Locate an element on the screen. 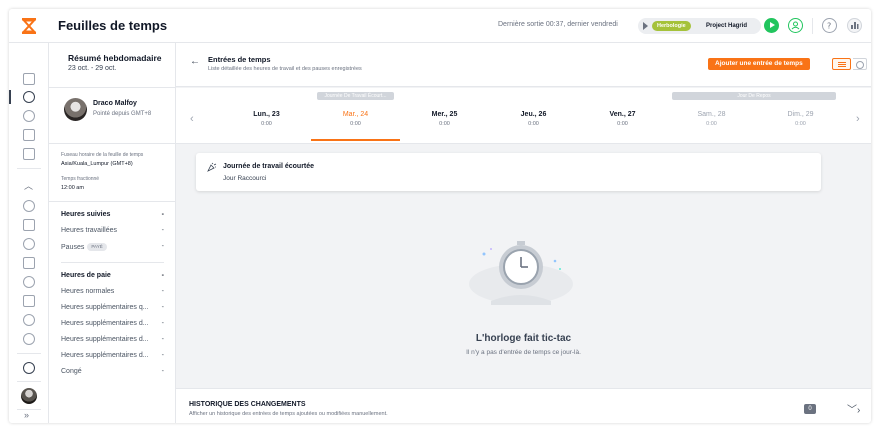  payroll-row: Congé - is located at coordinates (112, 371).